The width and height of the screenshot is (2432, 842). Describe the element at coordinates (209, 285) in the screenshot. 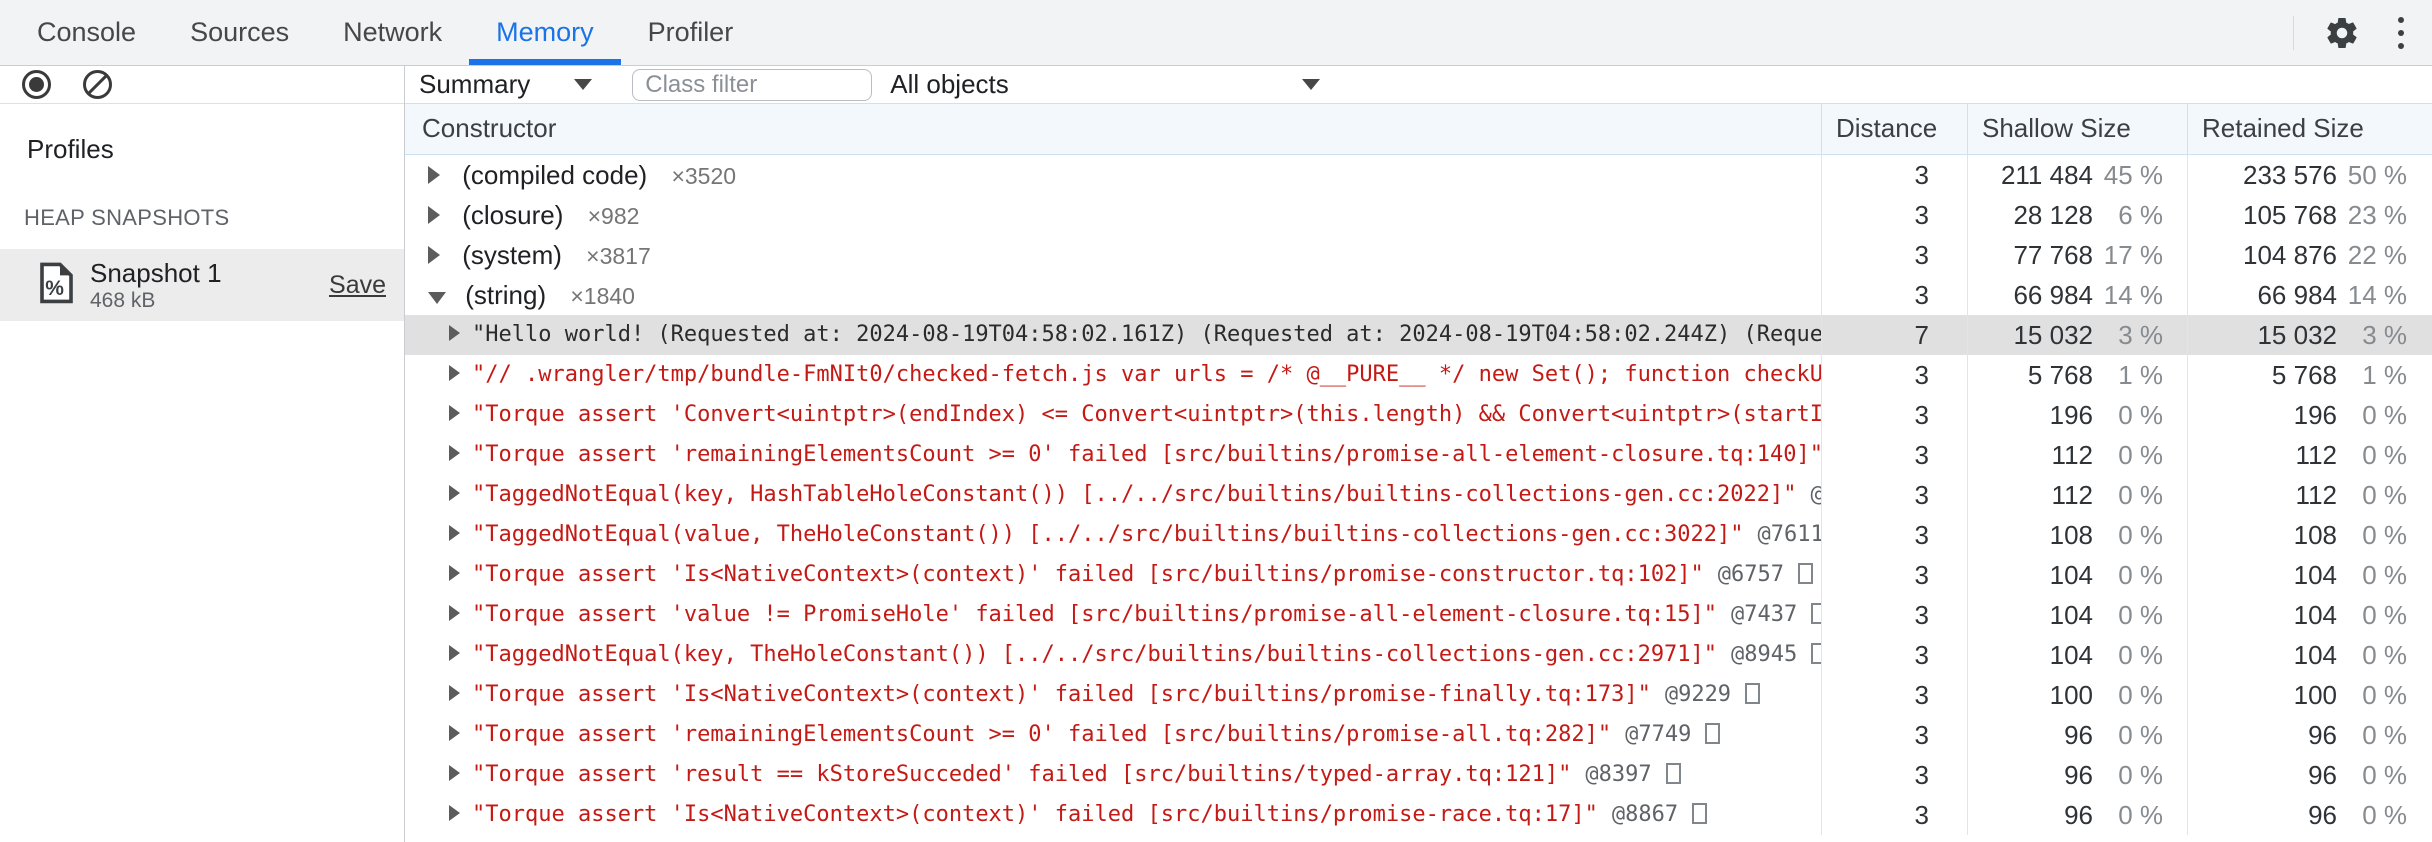

I see `snapshot-info: Snapshot 1 468 kB` at that location.